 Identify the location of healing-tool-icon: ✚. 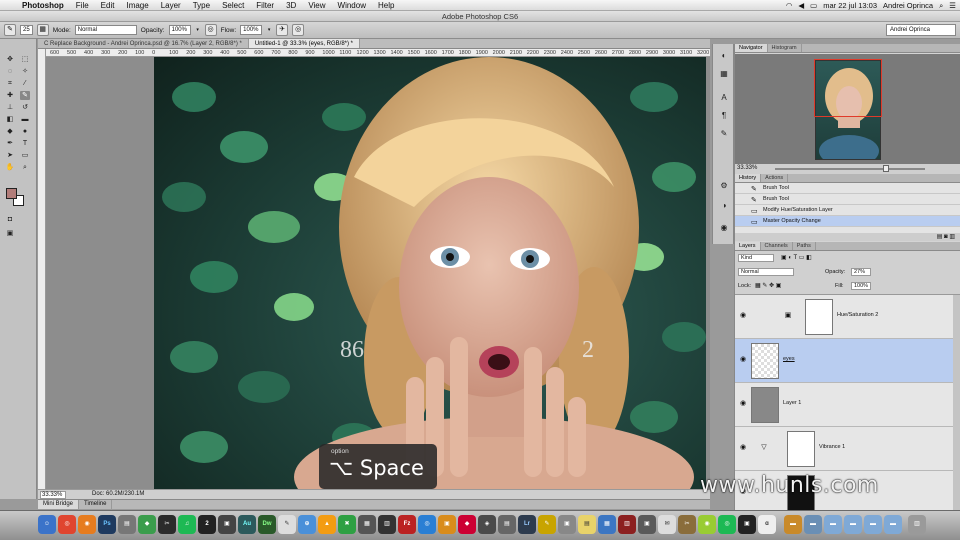
(10, 95).